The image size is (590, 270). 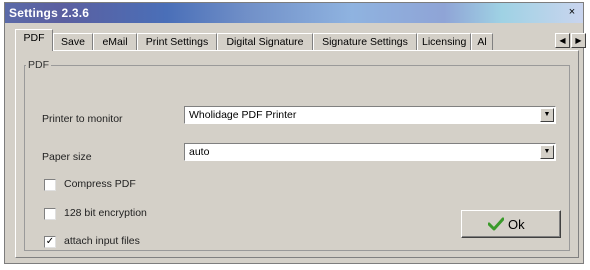 What do you see at coordinates (482, 41) in the screenshot?
I see `tab-al: Al` at bounding box center [482, 41].